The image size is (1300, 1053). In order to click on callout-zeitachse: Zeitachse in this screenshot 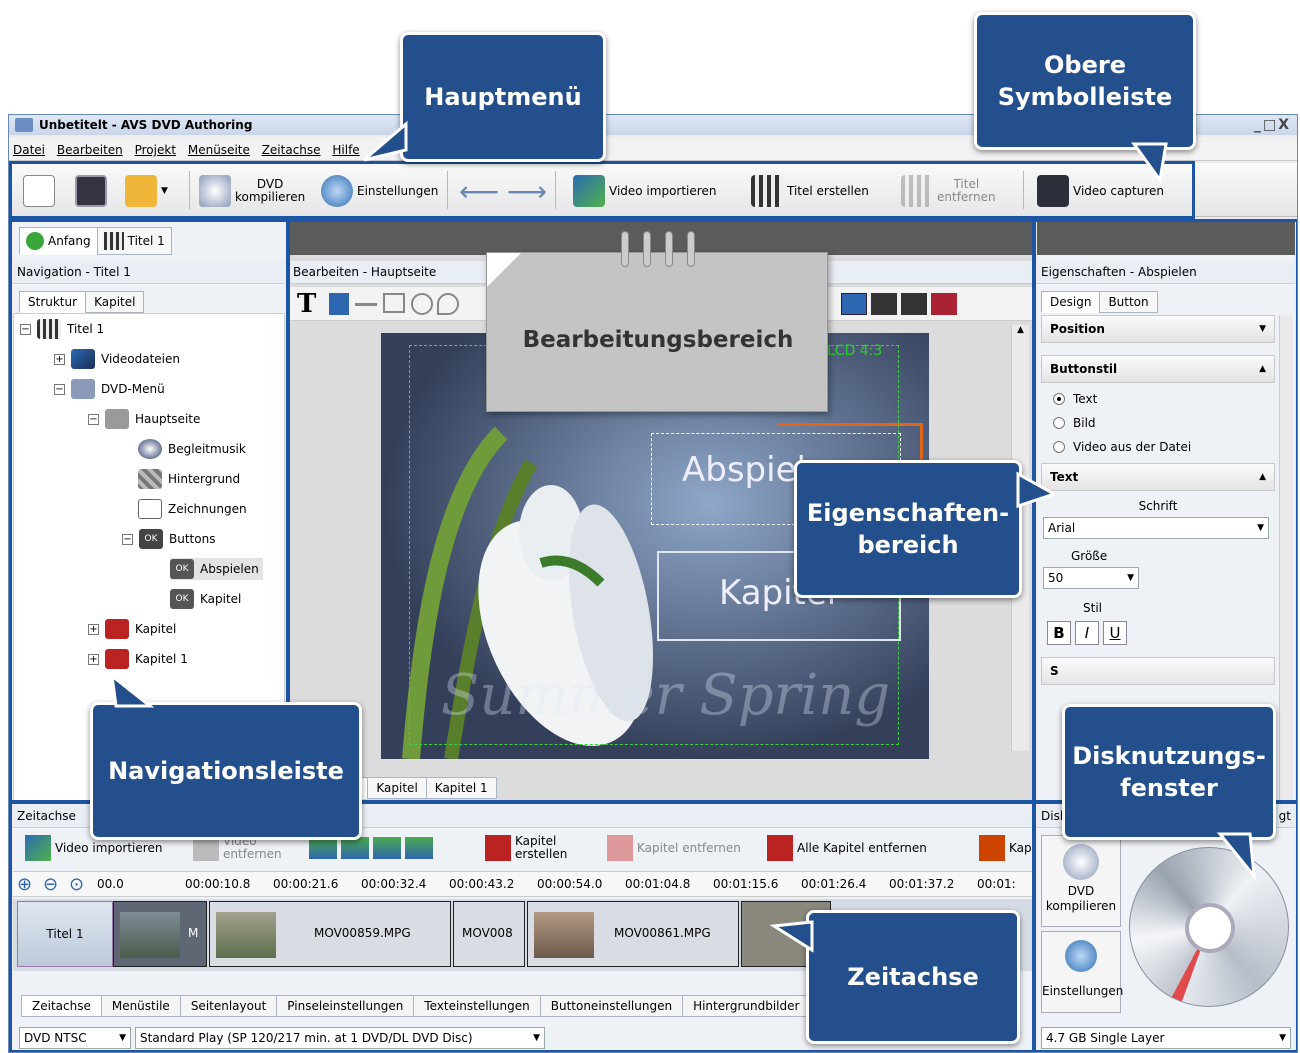, I will do `click(913, 977)`.